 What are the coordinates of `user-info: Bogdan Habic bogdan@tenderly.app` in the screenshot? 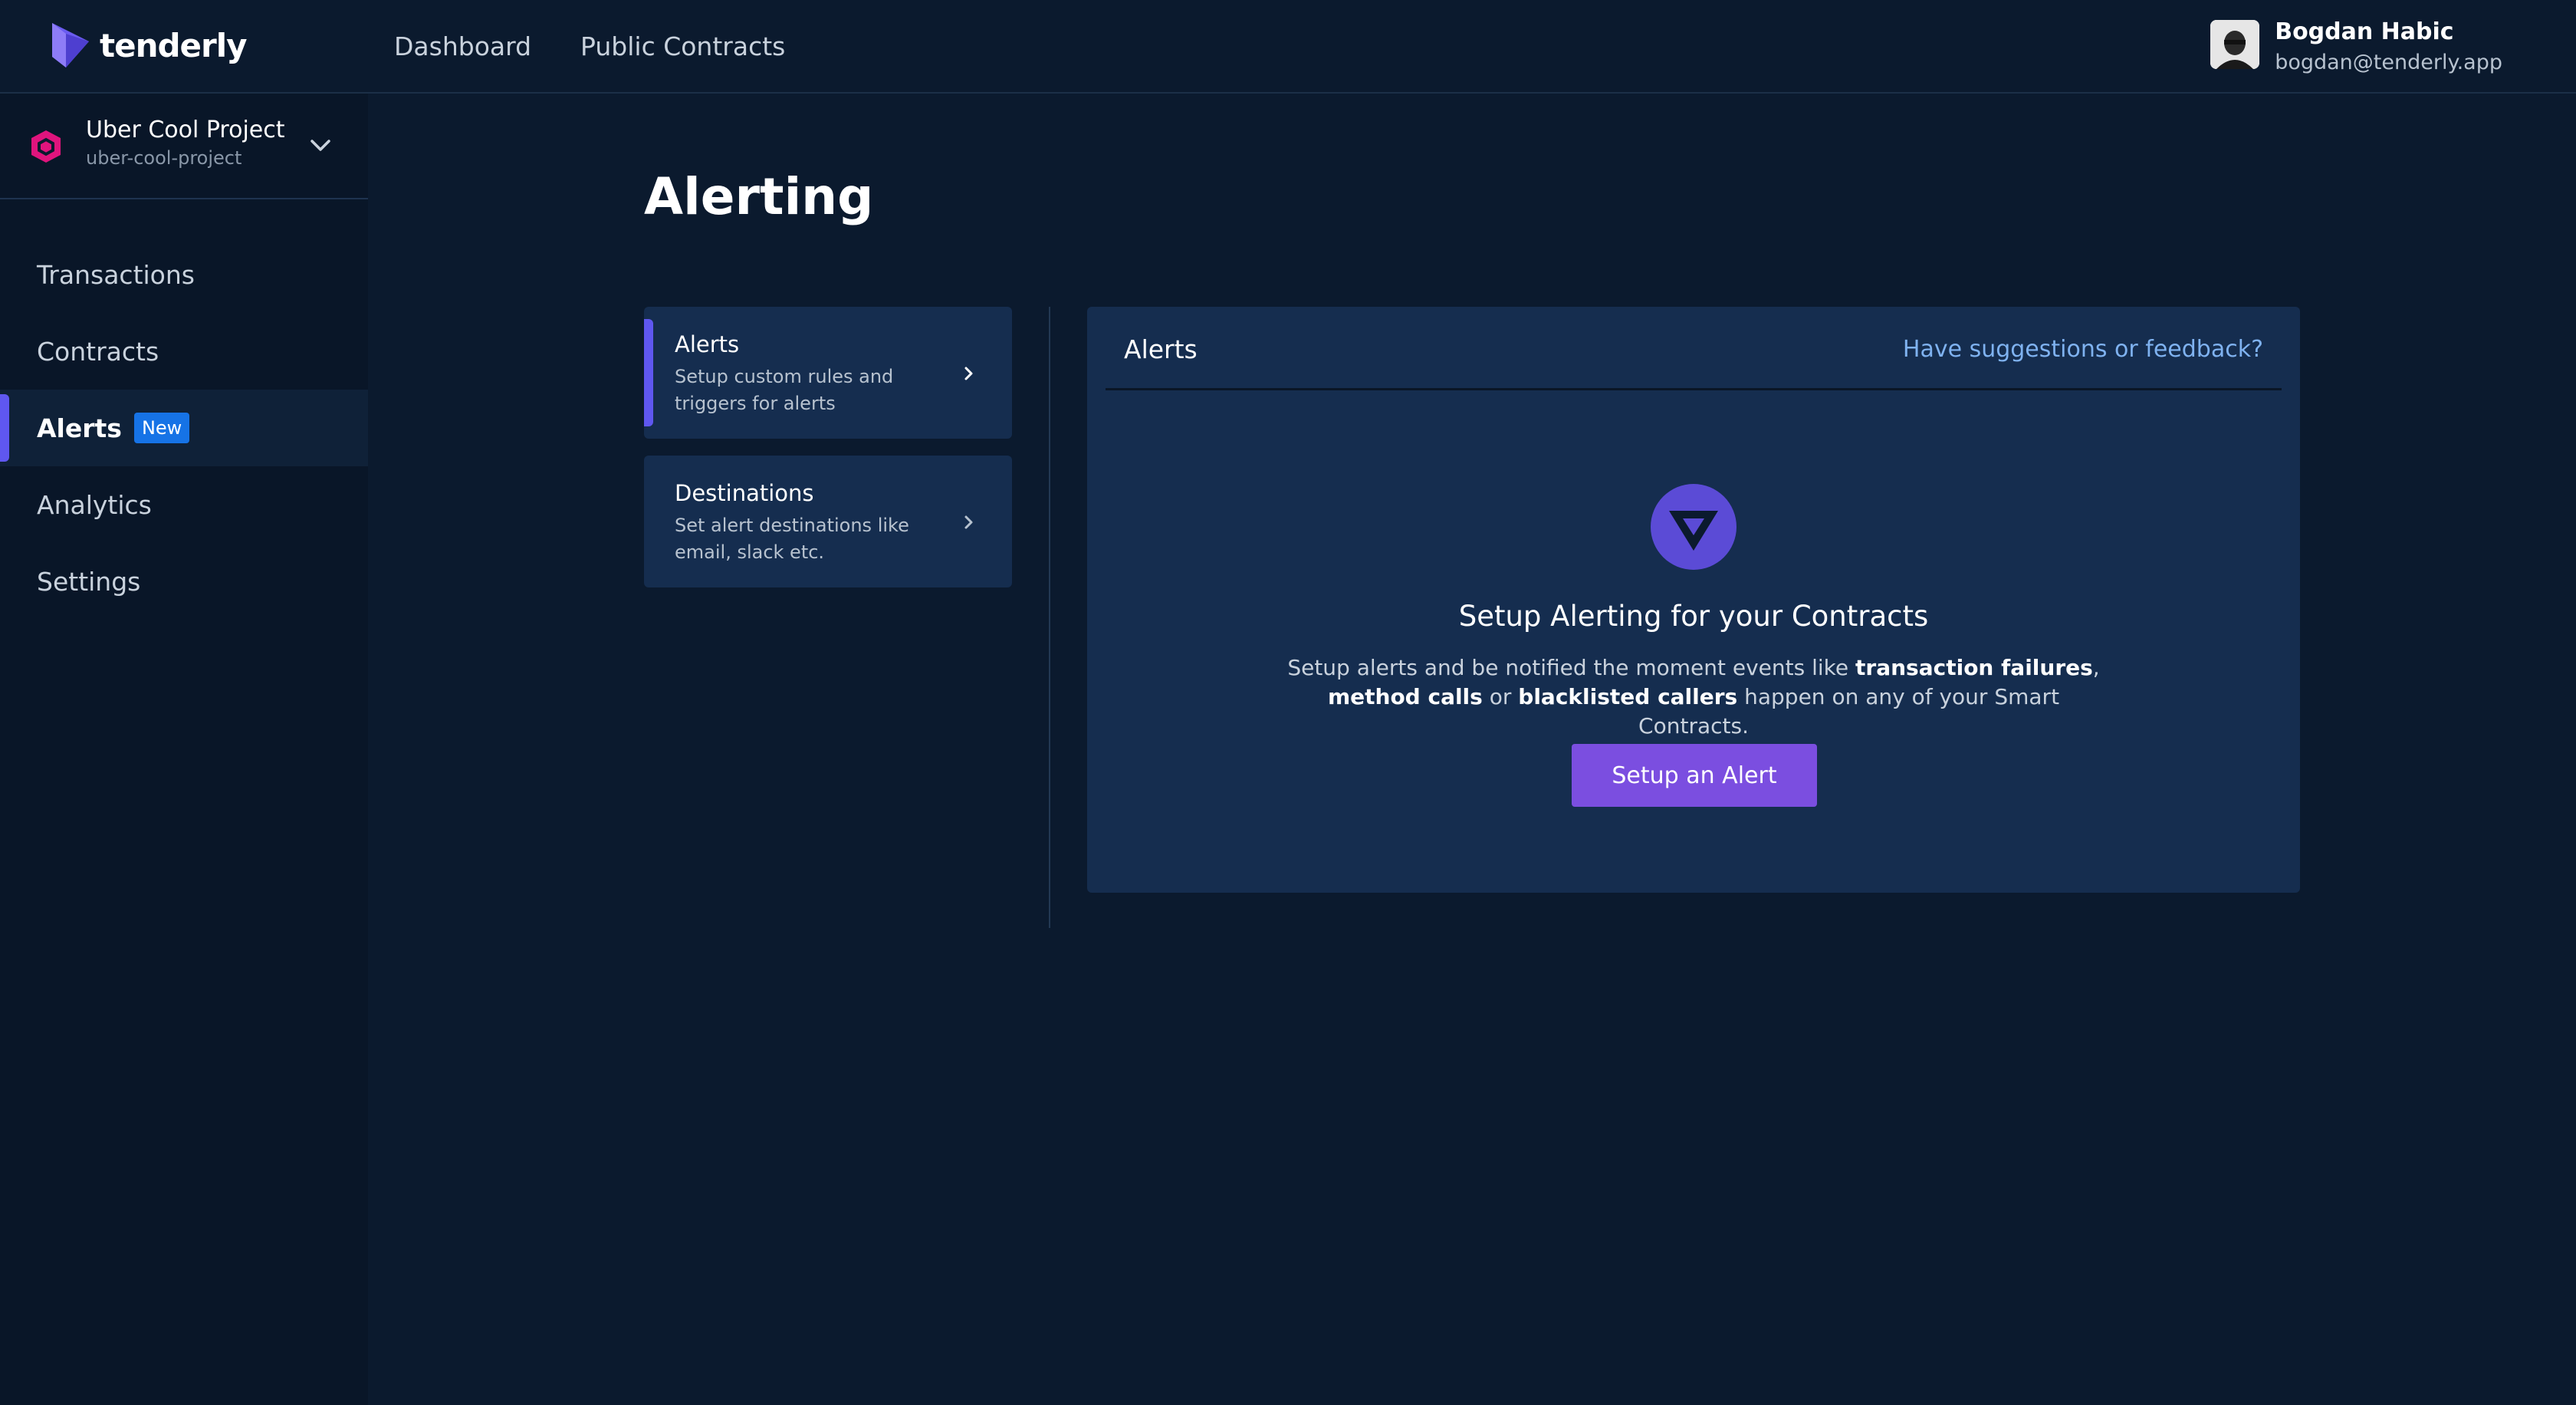 It's located at (2388, 48).